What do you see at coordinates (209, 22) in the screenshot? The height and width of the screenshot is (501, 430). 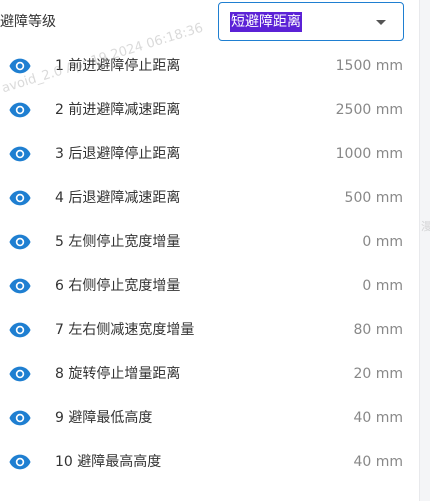 I see `avoidance-level-row: 避障等级 短避障距离` at bounding box center [209, 22].